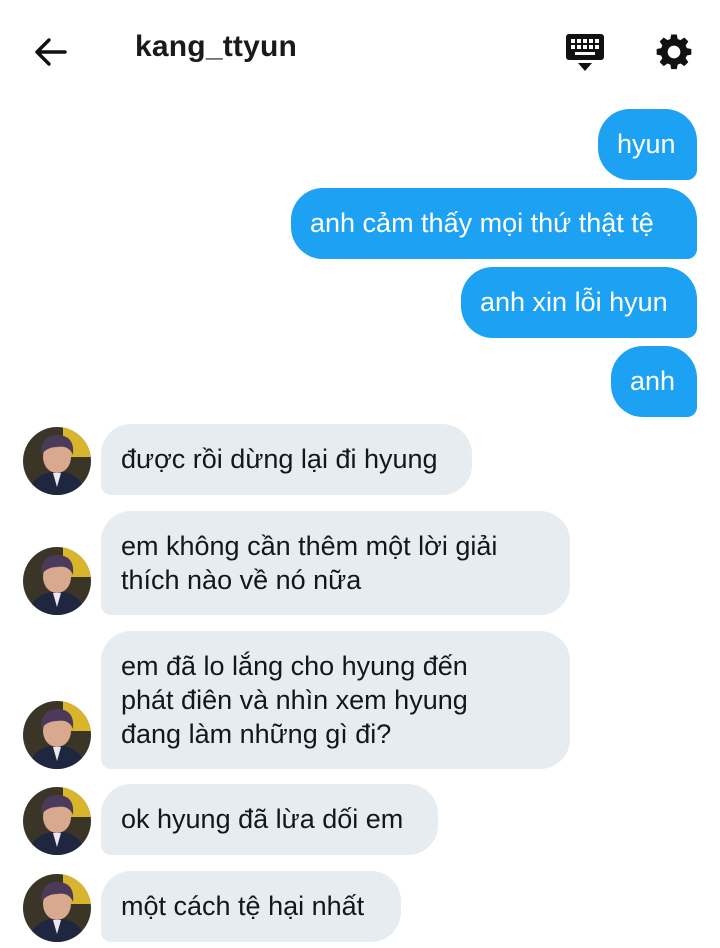 This screenshot has width=720, height=948. What do you see at coordinates (269, 819) in the screenshot?
I see `incoming-message: ok hyung đã lừa dối em` at bounding box center [269, 819].